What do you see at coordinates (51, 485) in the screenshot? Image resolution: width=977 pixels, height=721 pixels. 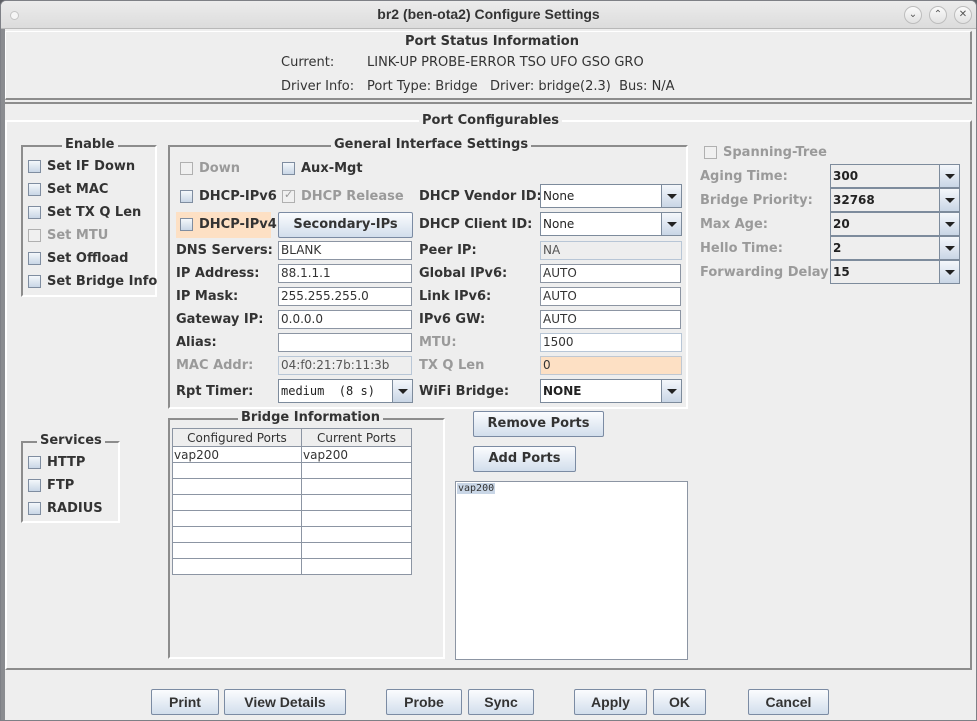 I see `ftp-checkbox: FTP` at bounding box center [51, 485].